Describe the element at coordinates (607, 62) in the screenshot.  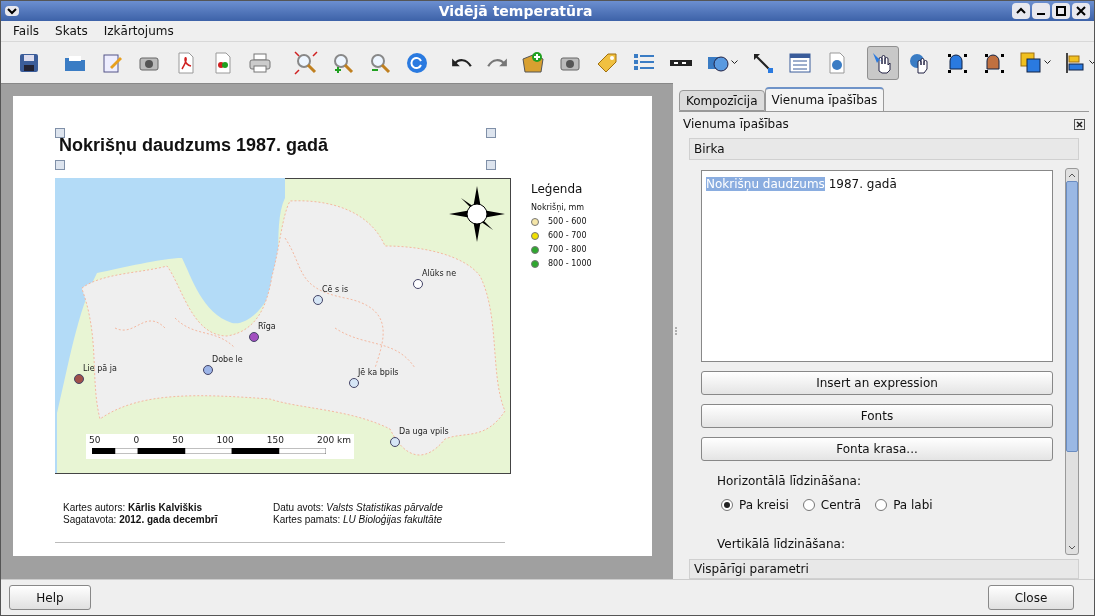
I see `tag-icon` at that location.